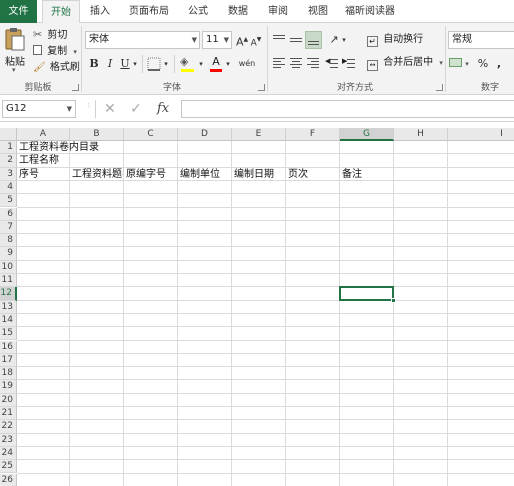 This screenshot has height=486, width=514. Describe the element at coordinates (313, 63) in the screenshot. I see `align-right-button` at that location.